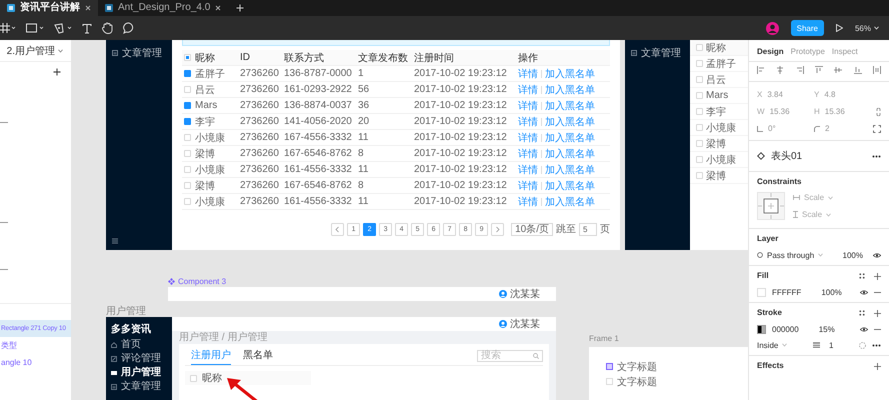 This screenshot has height=400, width=889. Describe the element at coordinates (87, 28) in the screenshot. I see `text-tool-icon` at that location.